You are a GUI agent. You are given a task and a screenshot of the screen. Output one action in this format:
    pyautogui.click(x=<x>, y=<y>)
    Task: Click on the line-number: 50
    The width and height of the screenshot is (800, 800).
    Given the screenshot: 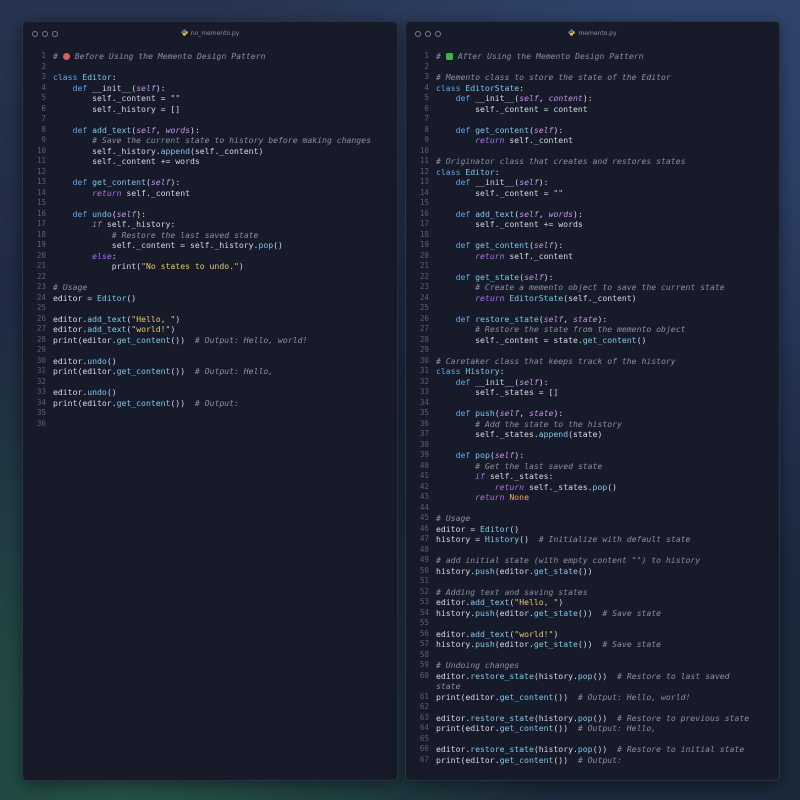 What is the action you would take?
    pyautogui.click(x=424, y=570)
    